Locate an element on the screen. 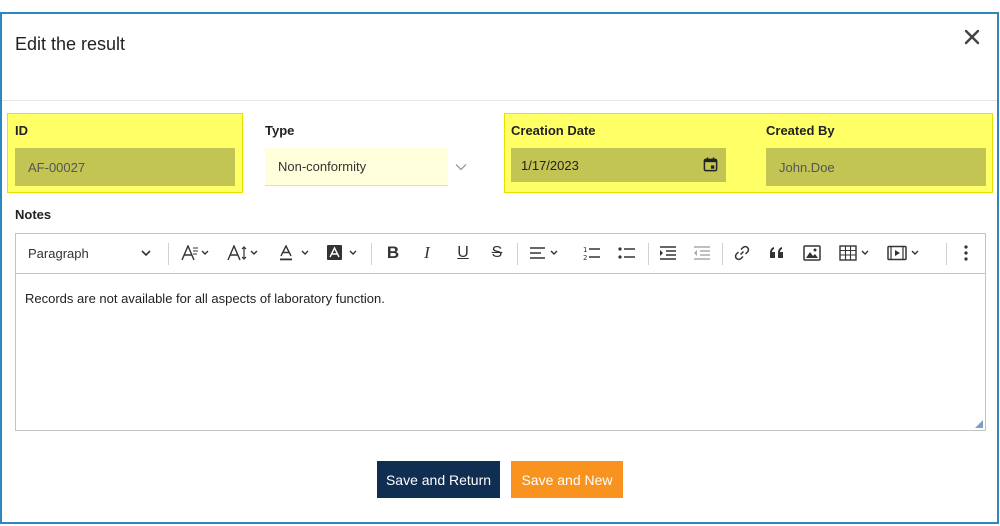 The width and height of the screenshot is (1000, 526). dialog-title: Edit the result is located at coordinates (70, 44).